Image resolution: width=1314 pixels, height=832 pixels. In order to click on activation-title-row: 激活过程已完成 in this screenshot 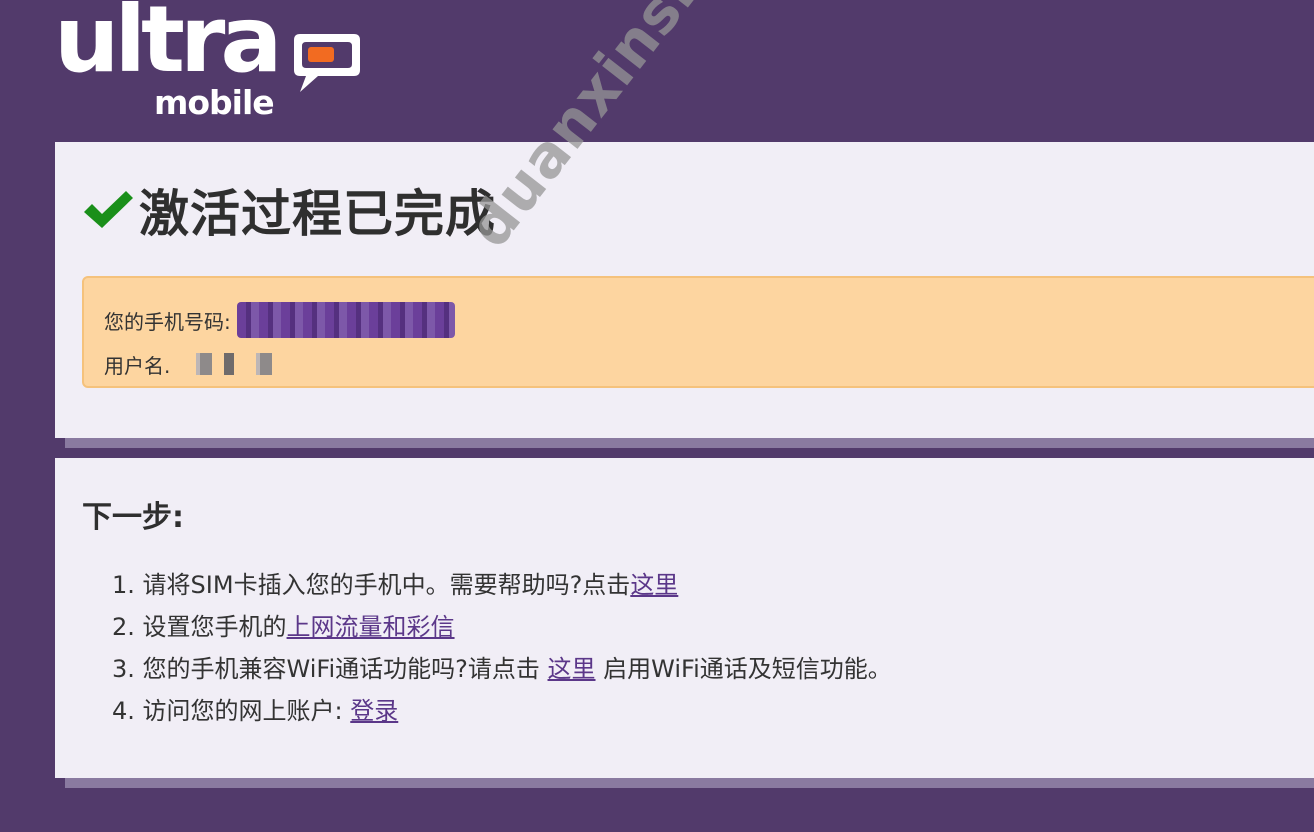, I will do `click(288, 211)`.